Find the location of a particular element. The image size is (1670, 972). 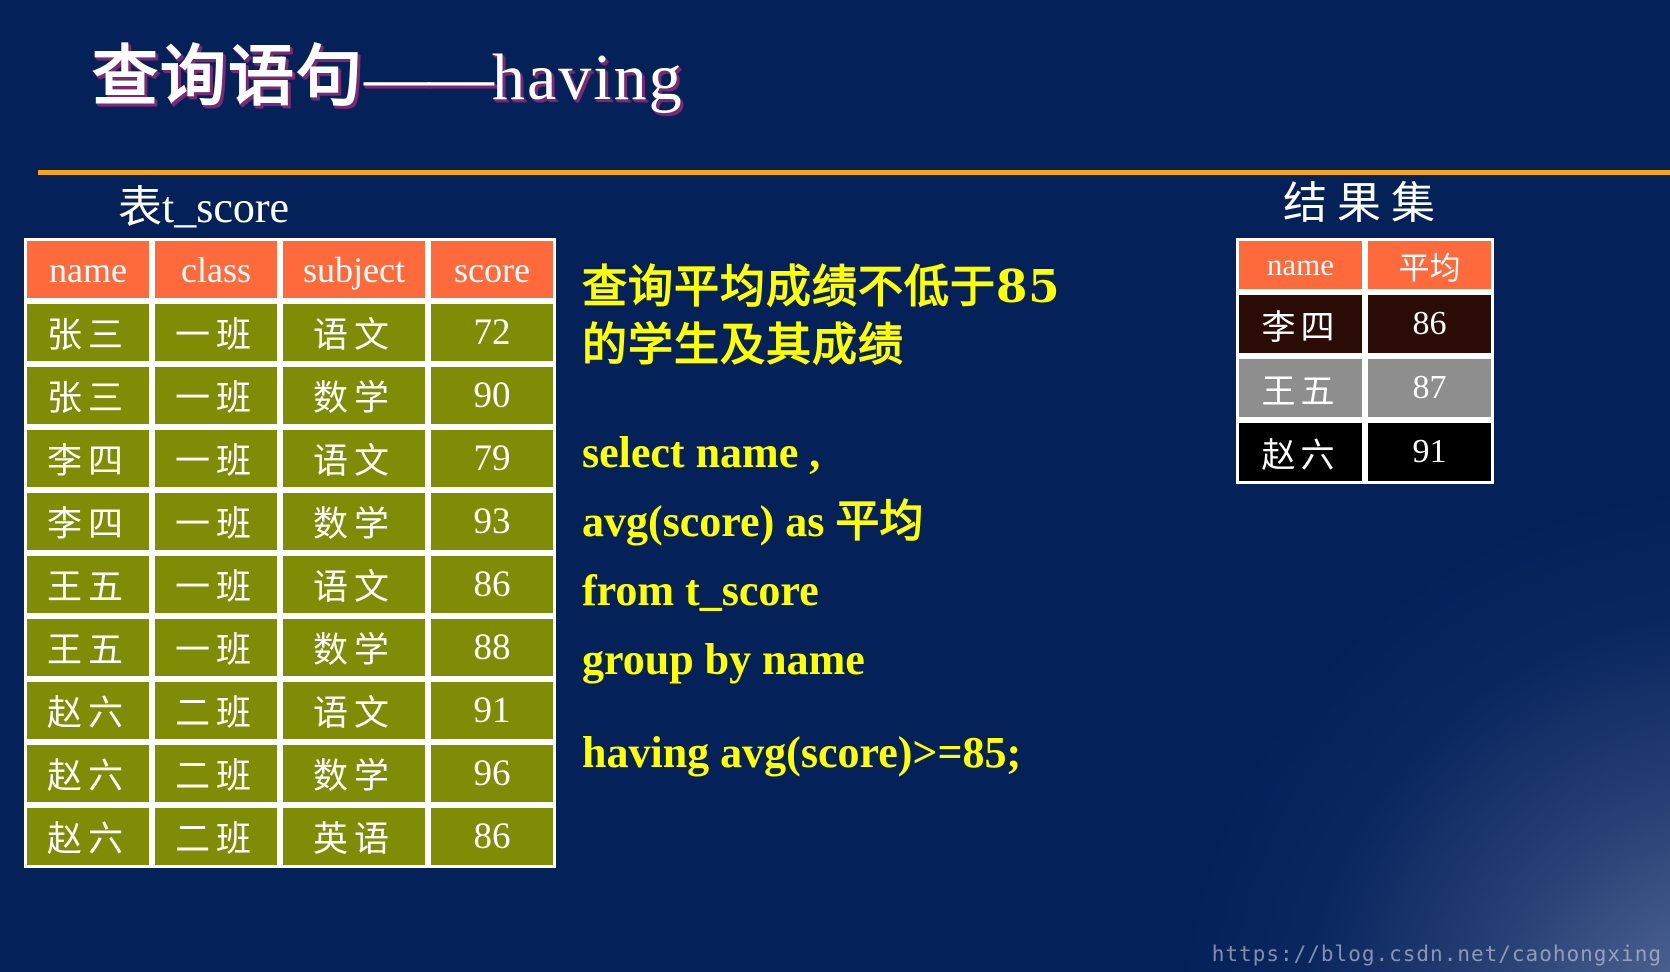

prompt-line-2: 的学生及其成绩 is located at coordinates (743, 344).